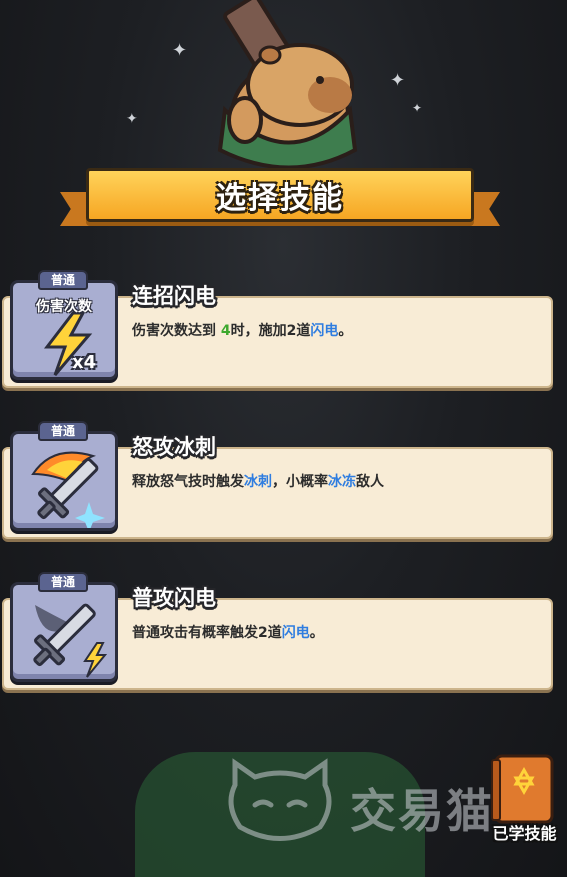 This screenshot has width=567, height=877. I want to click on lightning-icon, so click(64, 330).